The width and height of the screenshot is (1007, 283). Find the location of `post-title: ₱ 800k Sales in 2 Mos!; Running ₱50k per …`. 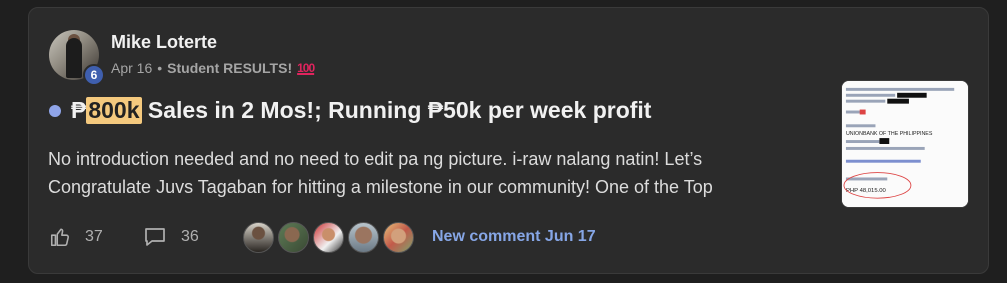

post-title: ₱ 800k Sales in 2 Mos!; Running ₱50k per … is located at coordinates (350, 110).